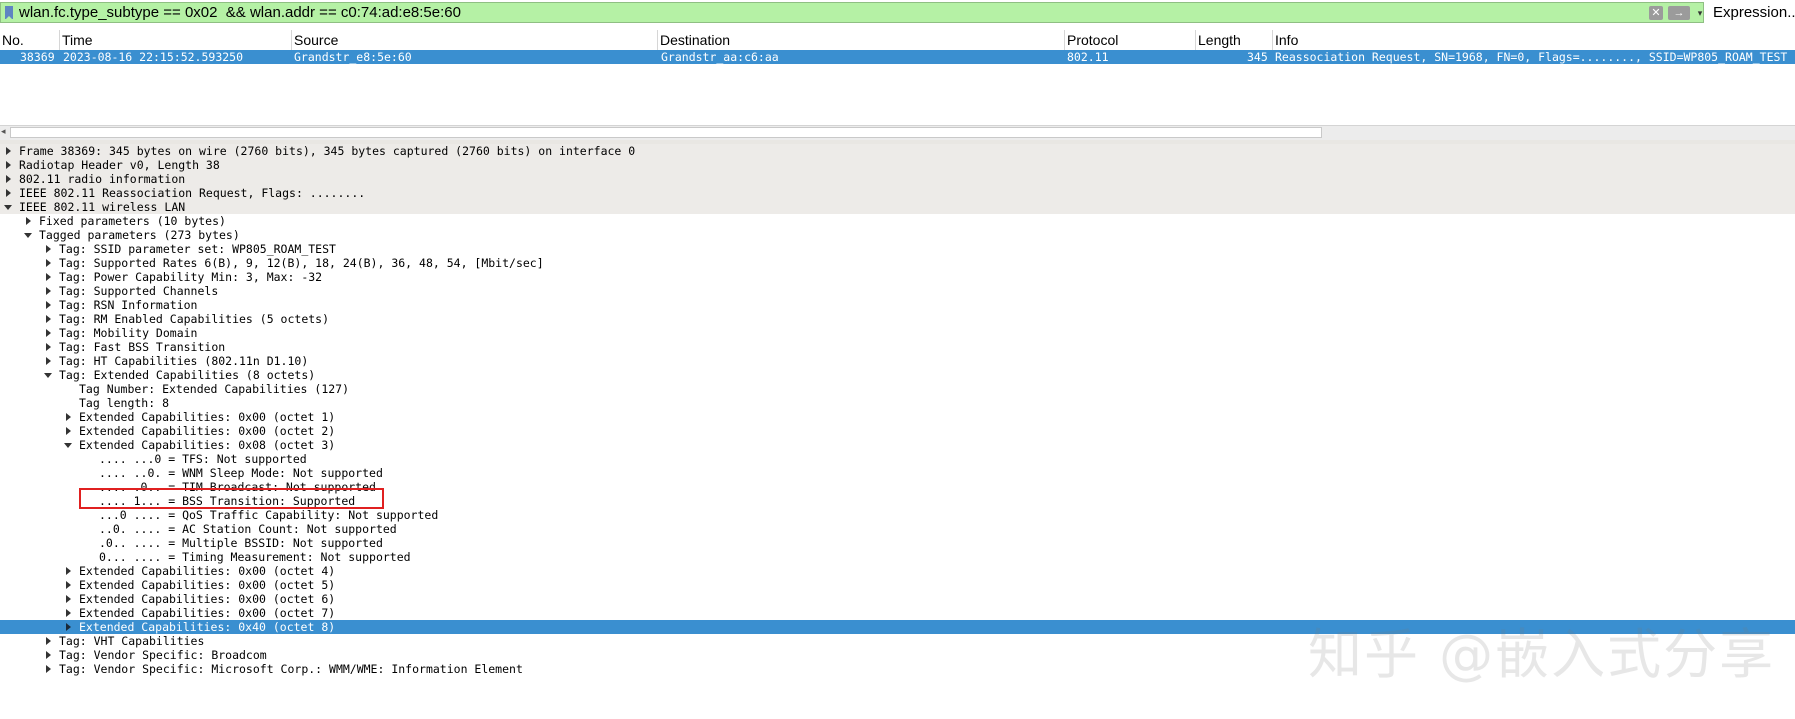  What do you see at coordinates (897, 305) in the screenshot?
I see `detail-row: Tag: RSN Information` at bounding box center [897, 305].